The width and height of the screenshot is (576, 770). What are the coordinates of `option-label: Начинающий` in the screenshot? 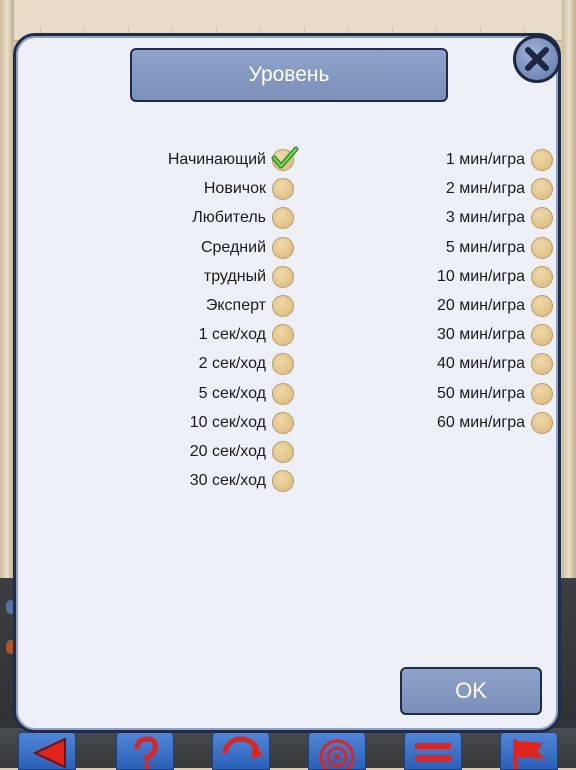 It's located at (216, 159).